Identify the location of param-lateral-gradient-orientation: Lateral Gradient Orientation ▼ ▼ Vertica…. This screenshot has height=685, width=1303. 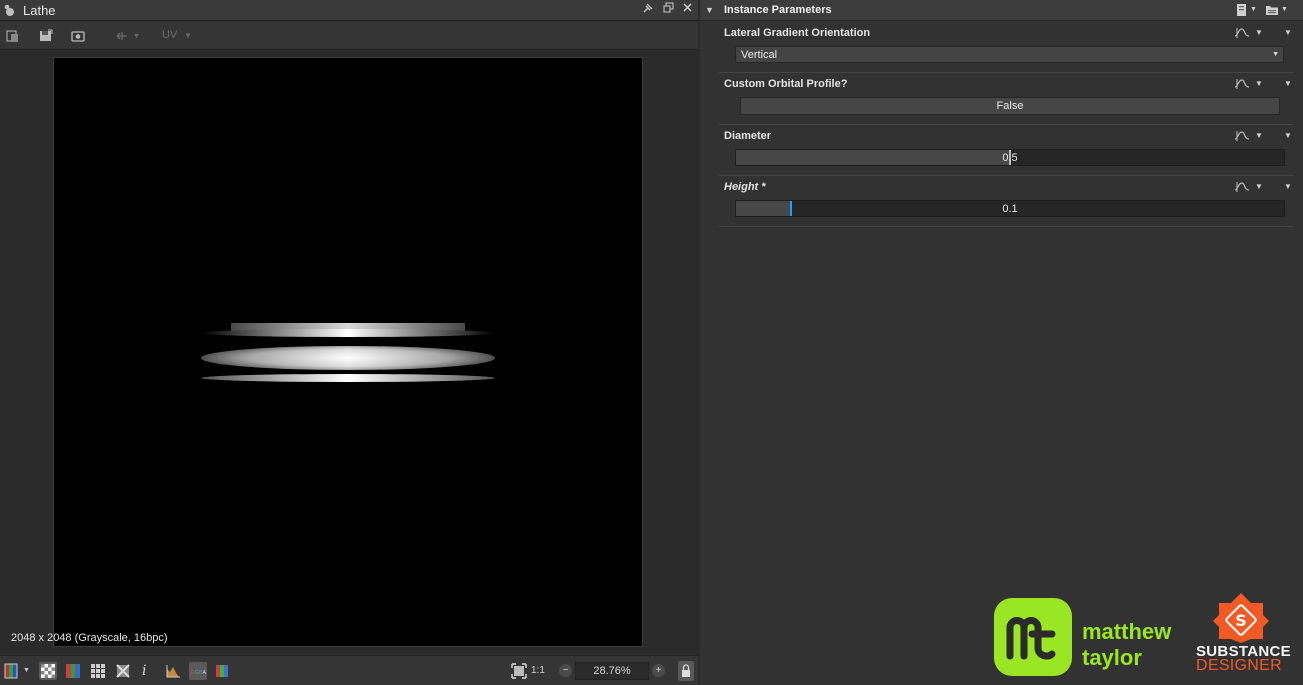
(1006, 47).